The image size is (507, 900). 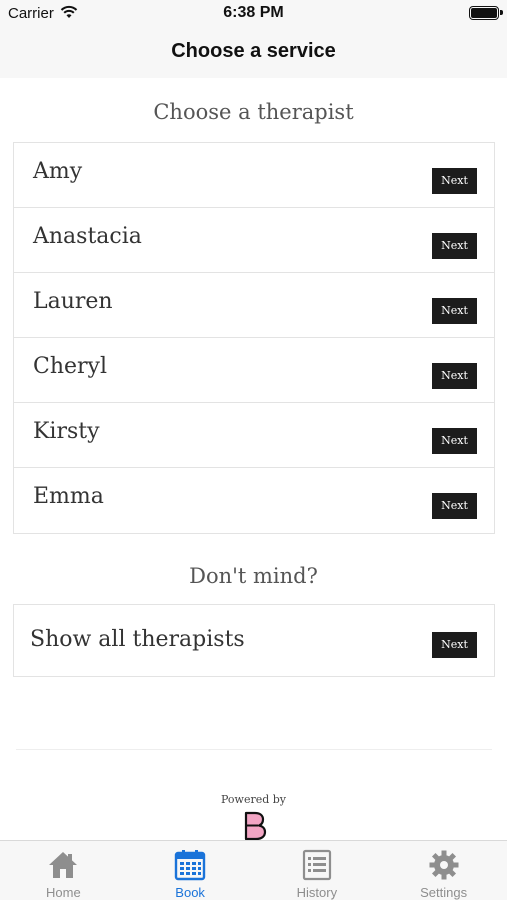 I want to click on therapist-row-cheryl: Cheryl Next, so click(x=254, y=370).